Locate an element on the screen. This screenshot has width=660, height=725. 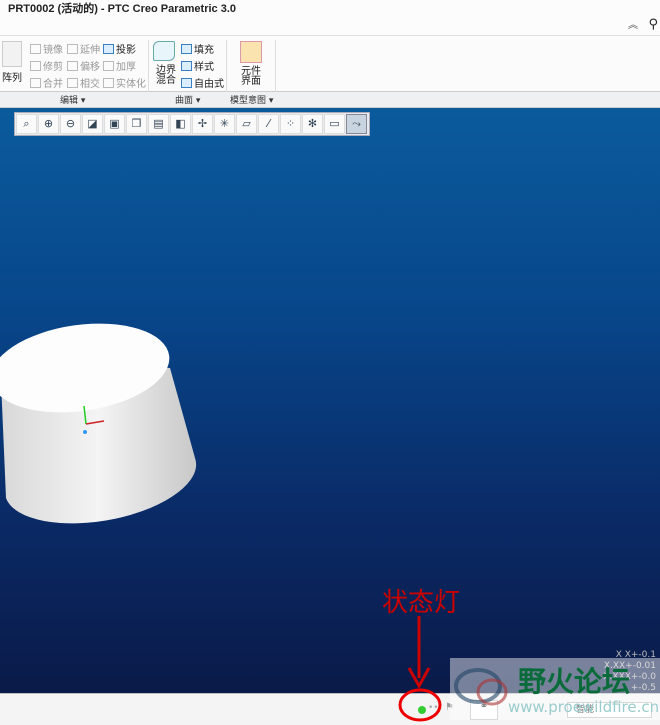
freestyle-icon is located at coordinates (186, 83).